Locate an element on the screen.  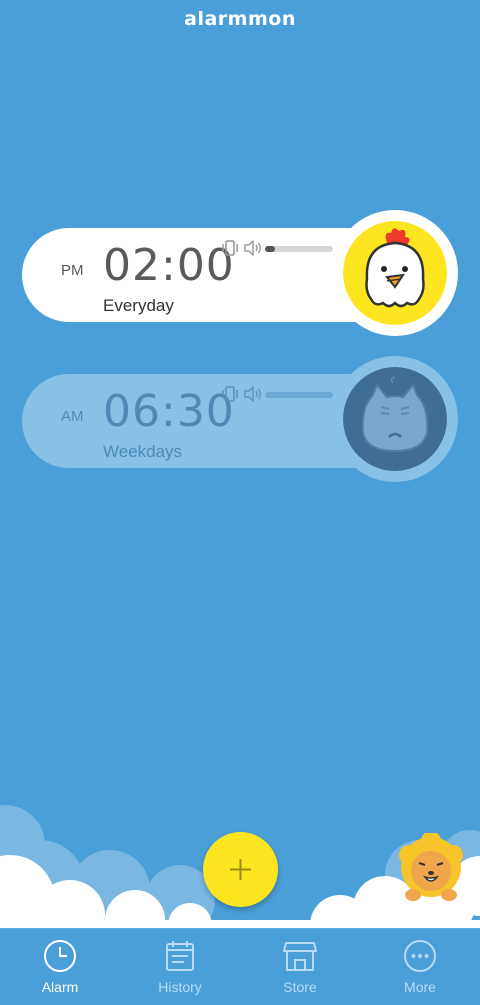
nav-item-store: Store is located at coordinates (300, 967).